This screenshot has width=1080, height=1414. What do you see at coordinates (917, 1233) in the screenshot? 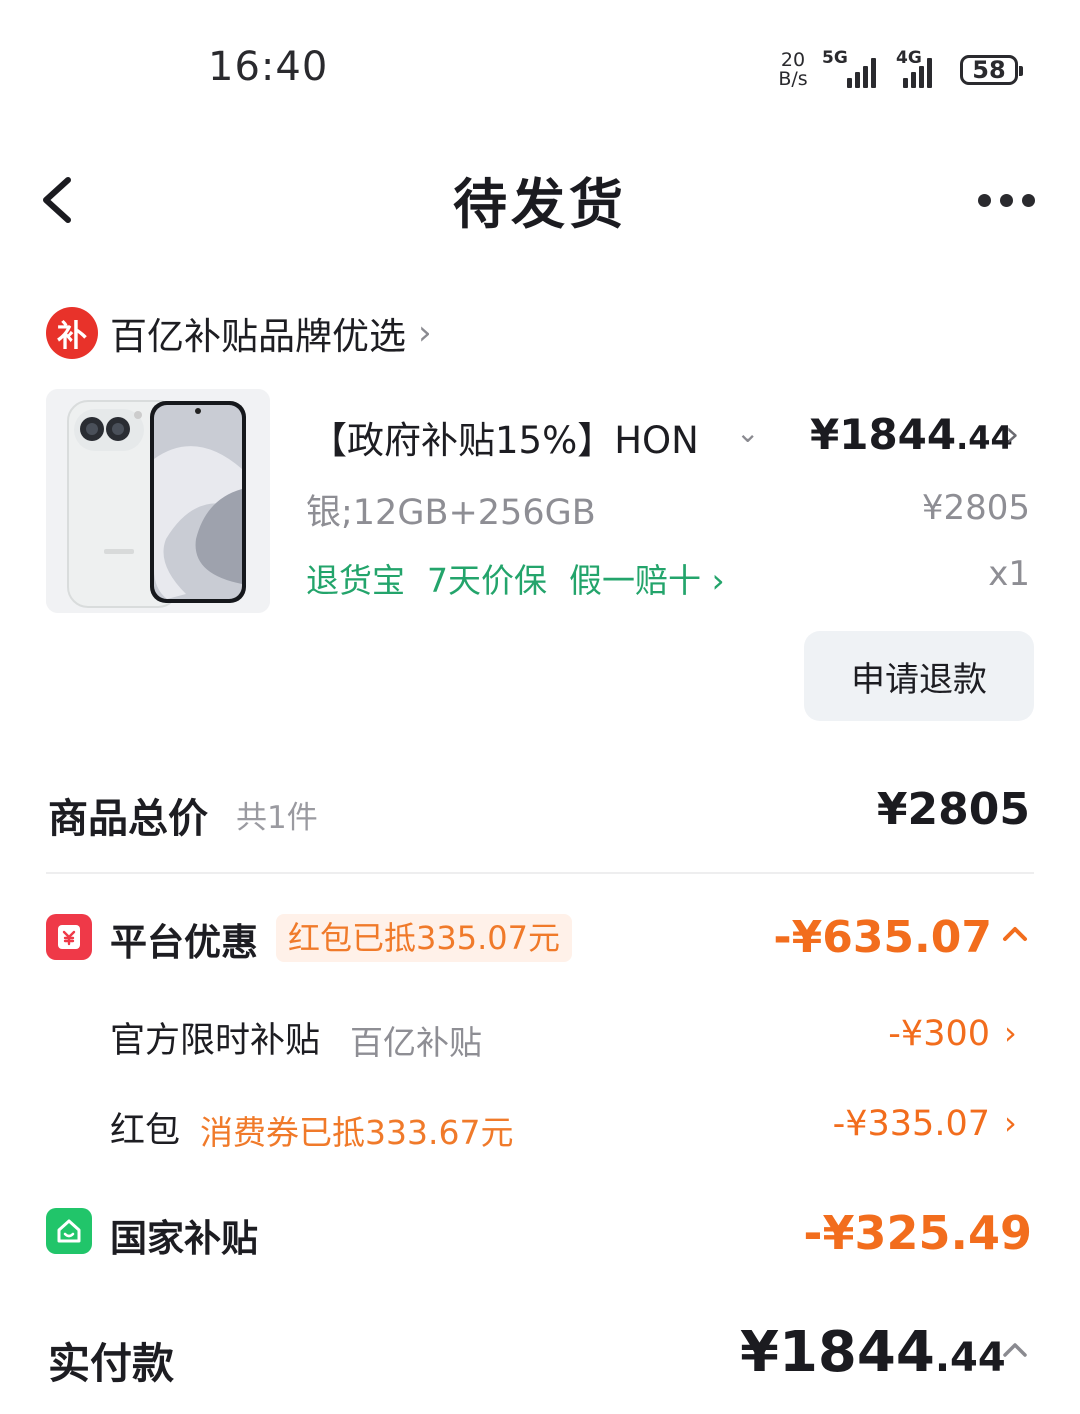
I see `national-subsidy-value: -¥325.49` at bounding box center [917, 1233].